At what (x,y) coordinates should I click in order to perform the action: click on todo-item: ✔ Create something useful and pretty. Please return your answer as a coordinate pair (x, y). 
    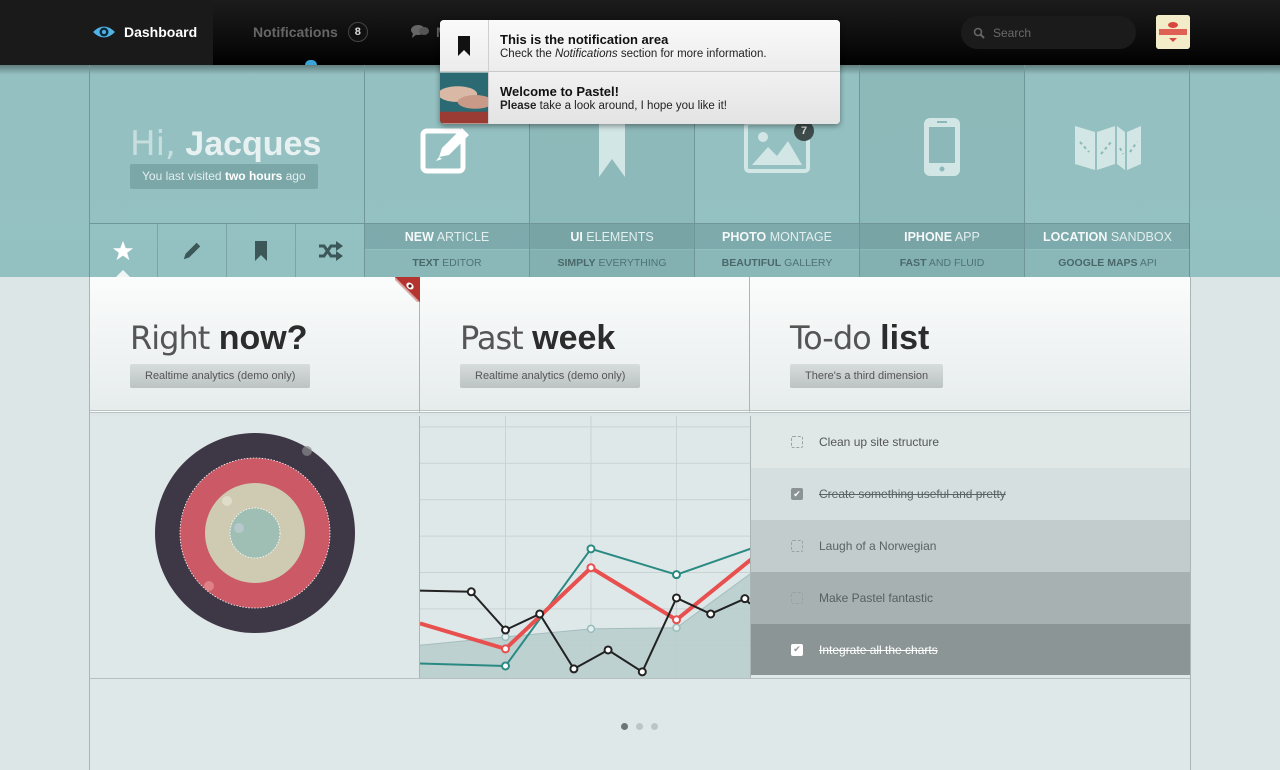
    Looking at the image, I should click on (970, 494).